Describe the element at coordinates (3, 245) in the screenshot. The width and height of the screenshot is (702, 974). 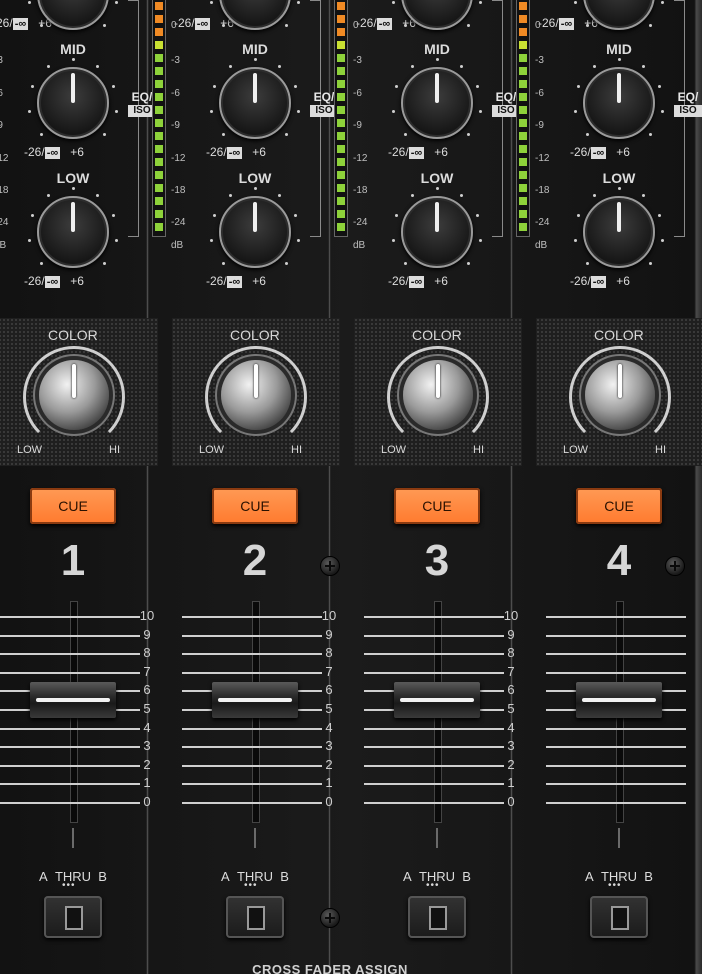
I see `meter-scale-label: dB` at that location.